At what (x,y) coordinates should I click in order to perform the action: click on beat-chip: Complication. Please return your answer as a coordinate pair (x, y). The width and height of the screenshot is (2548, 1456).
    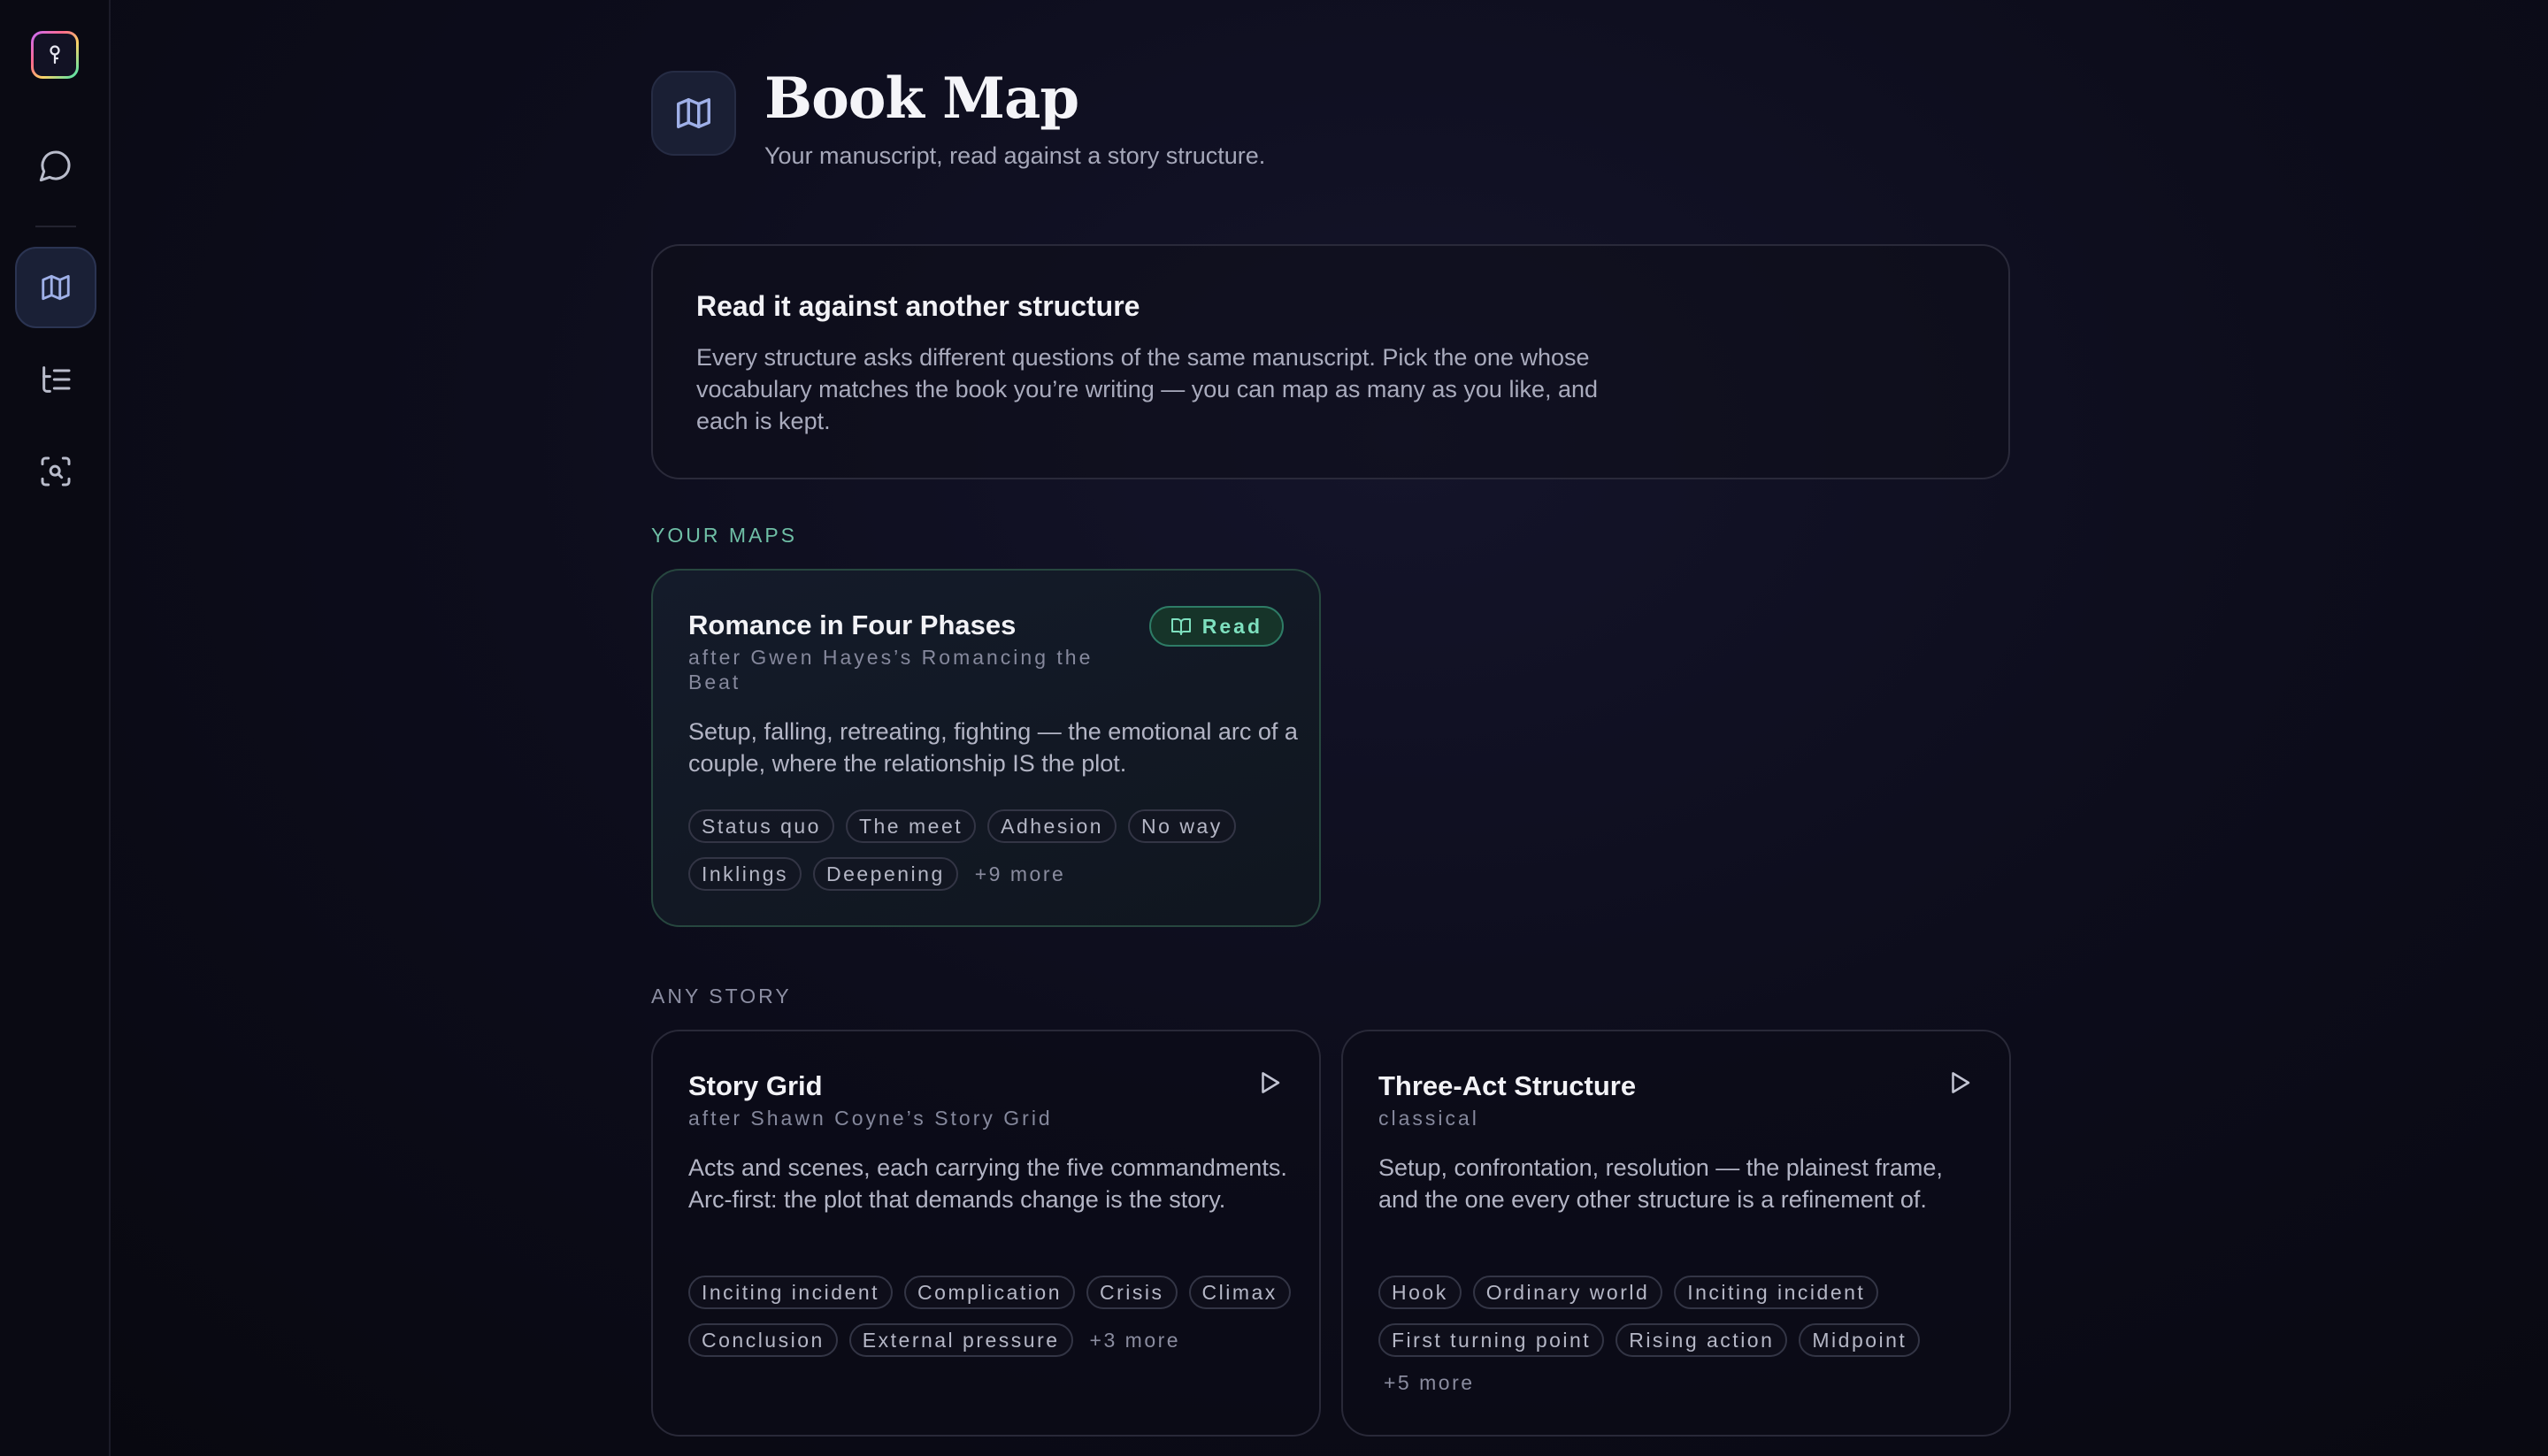
    Looking at the image, I should click on (989, 1292).